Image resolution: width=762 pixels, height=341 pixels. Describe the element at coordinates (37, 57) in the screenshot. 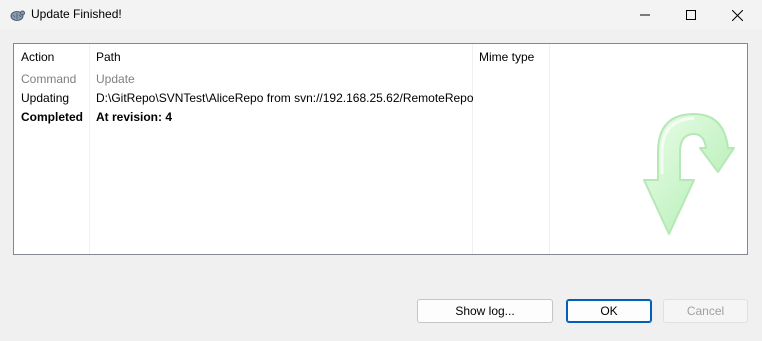

I see `column-header-action: Action` at that location.